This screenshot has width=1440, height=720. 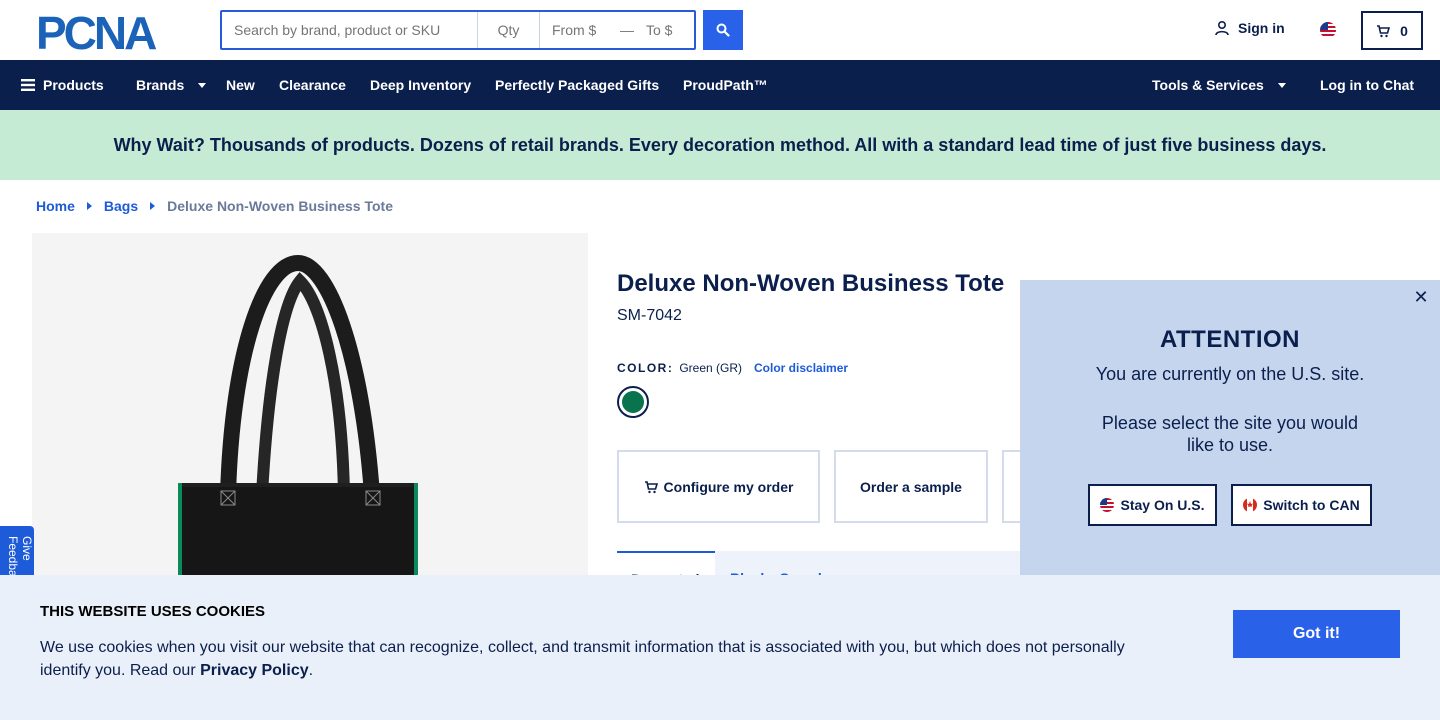 What do you see at coordinates (160, 85) in the screenshot?
I see `nav-brands-label: Brands` at bounding box center [160, 85].